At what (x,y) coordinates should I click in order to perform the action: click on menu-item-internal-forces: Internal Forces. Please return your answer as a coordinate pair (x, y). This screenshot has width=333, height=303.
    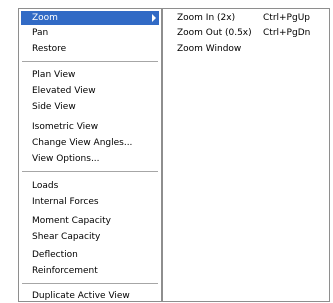
    Looking at the image, I should click on (90, 202).